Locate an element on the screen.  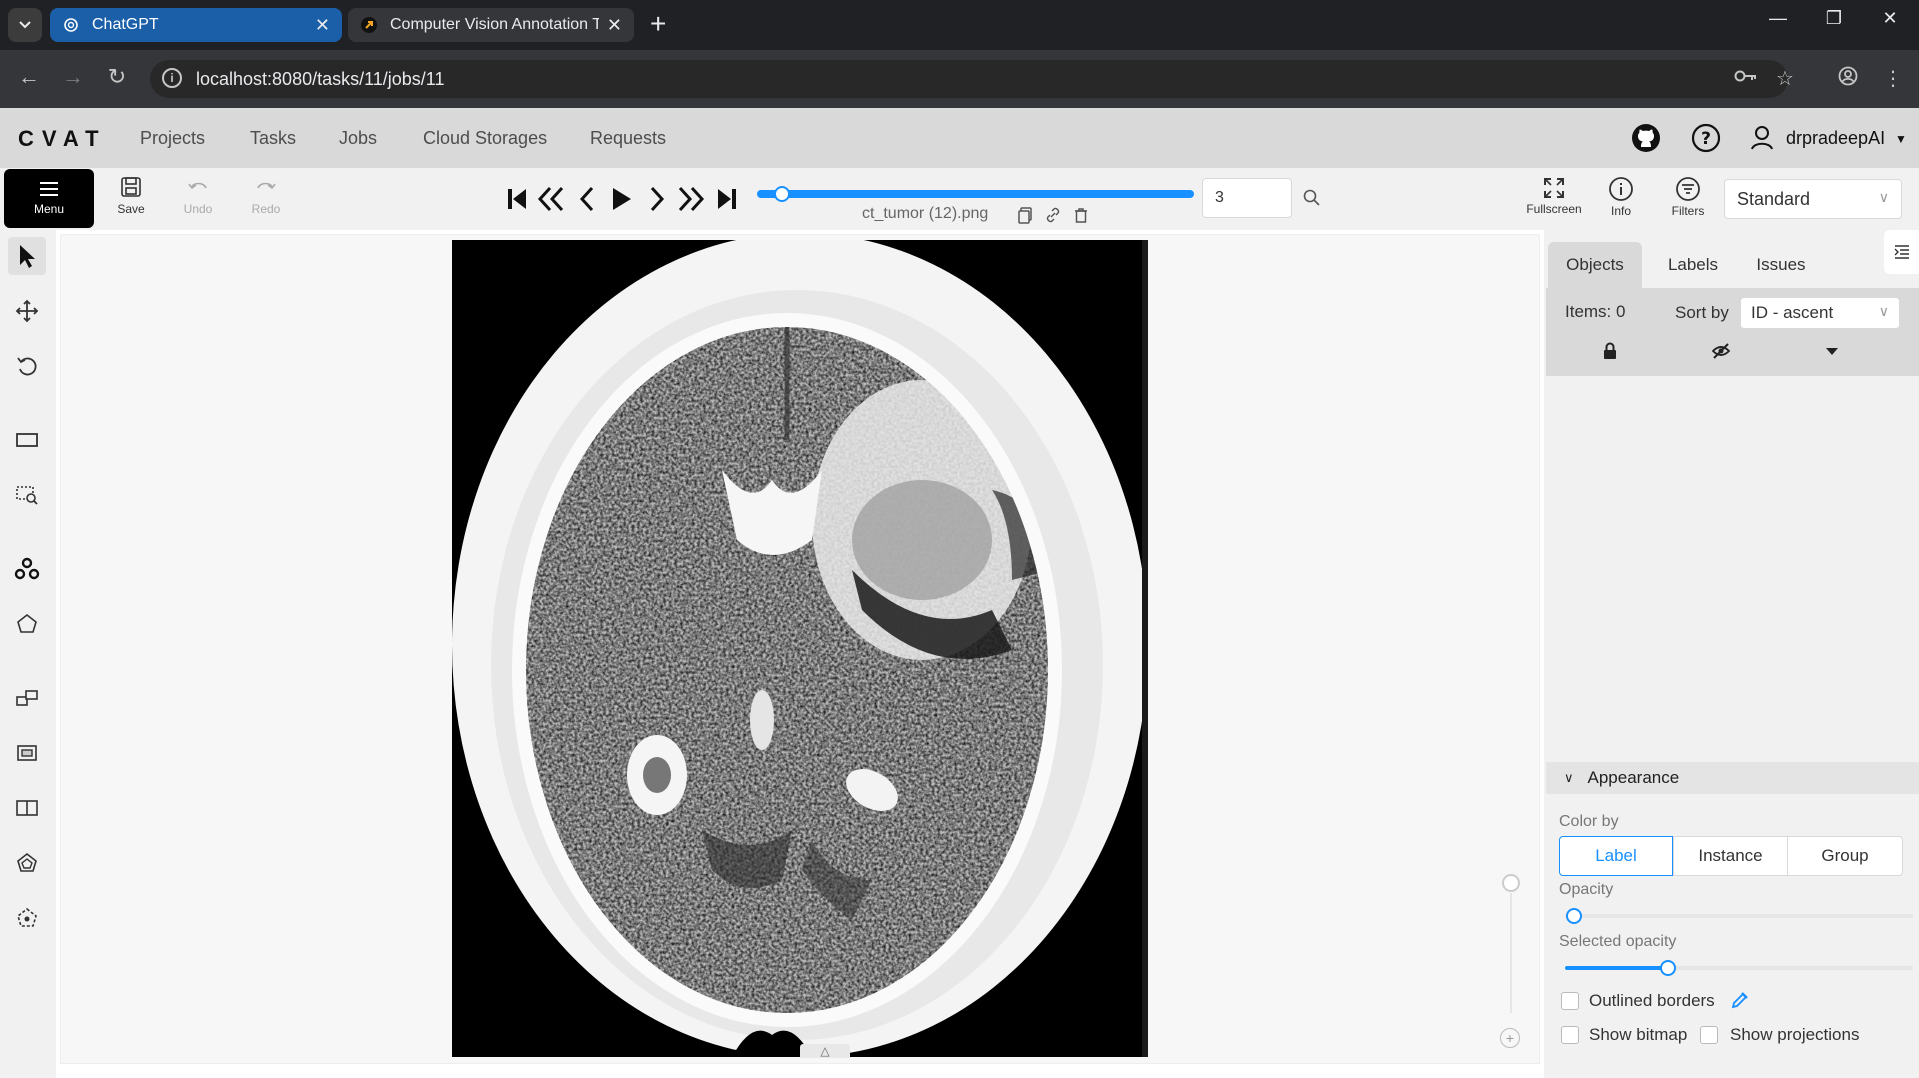
forward-step-icon is located at coordinates (691, 199).